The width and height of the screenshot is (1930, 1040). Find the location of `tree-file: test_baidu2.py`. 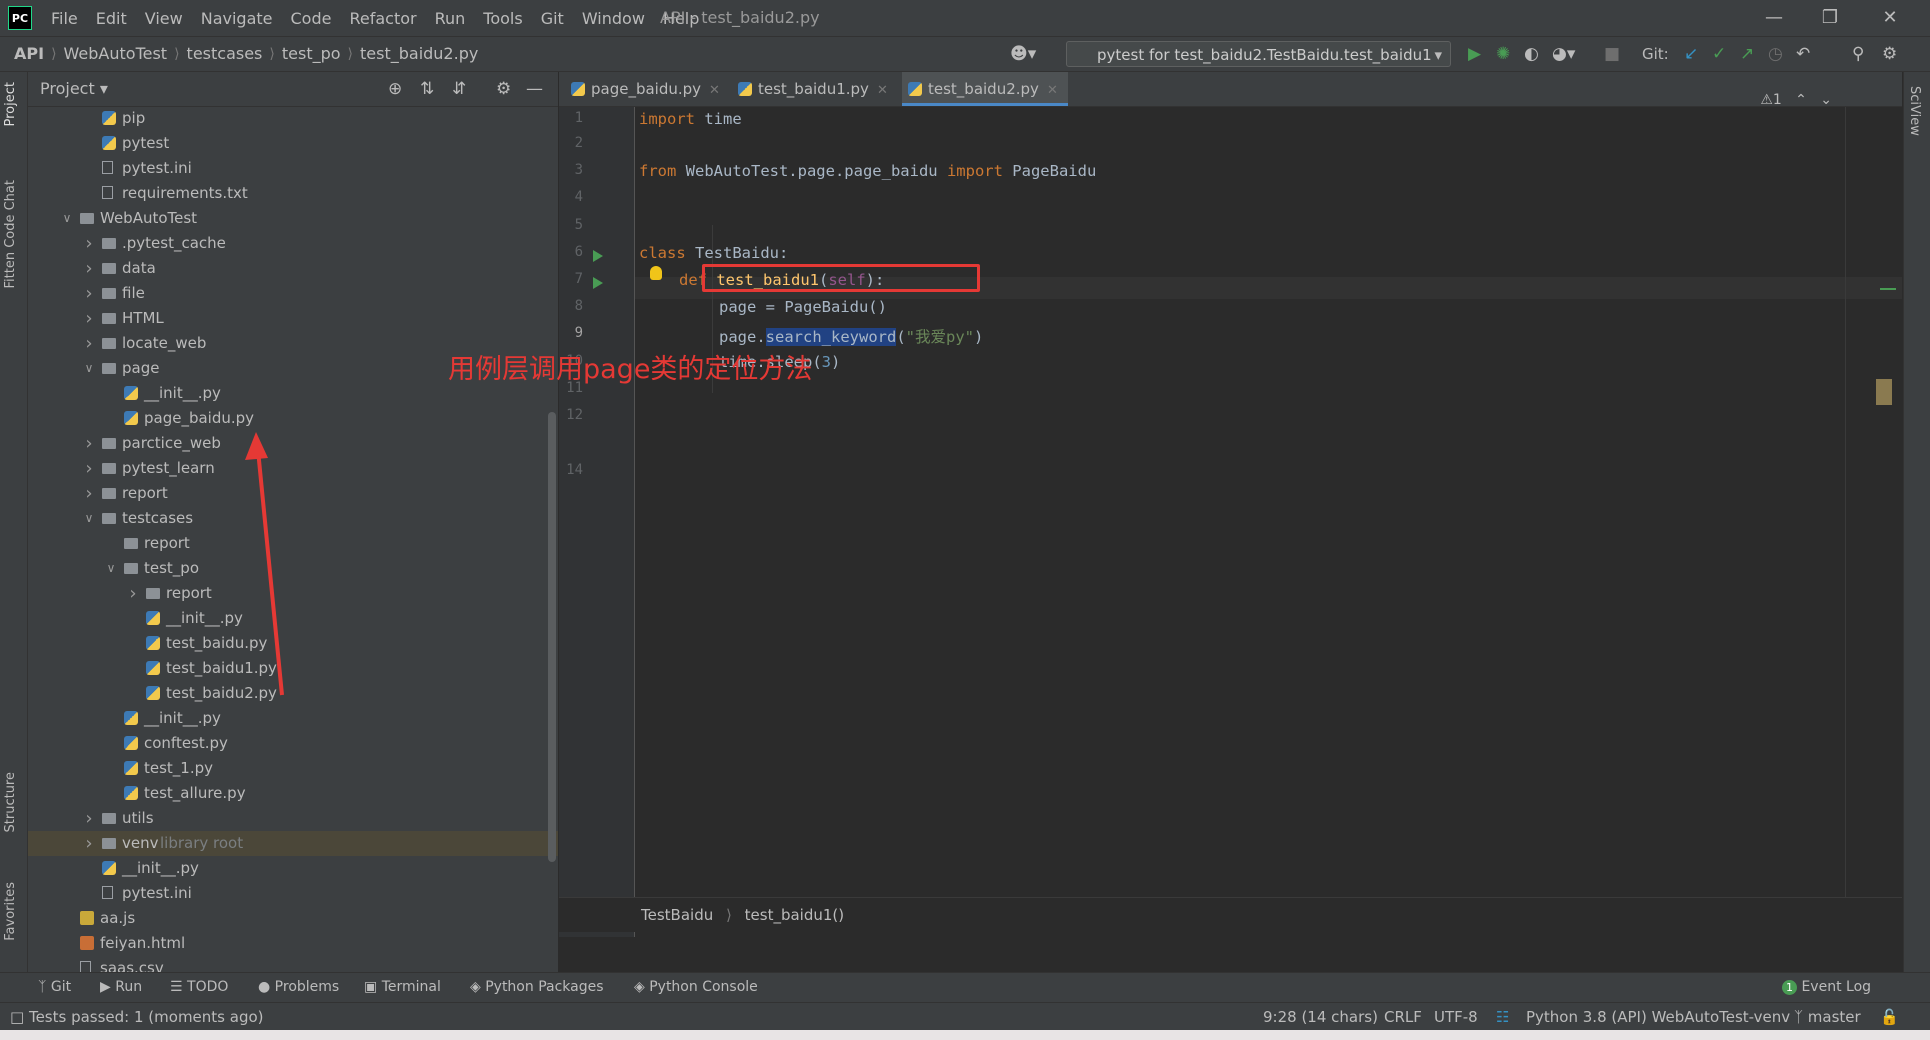

tree-file: test_baidu2.py is located at coordinates (293, 693).